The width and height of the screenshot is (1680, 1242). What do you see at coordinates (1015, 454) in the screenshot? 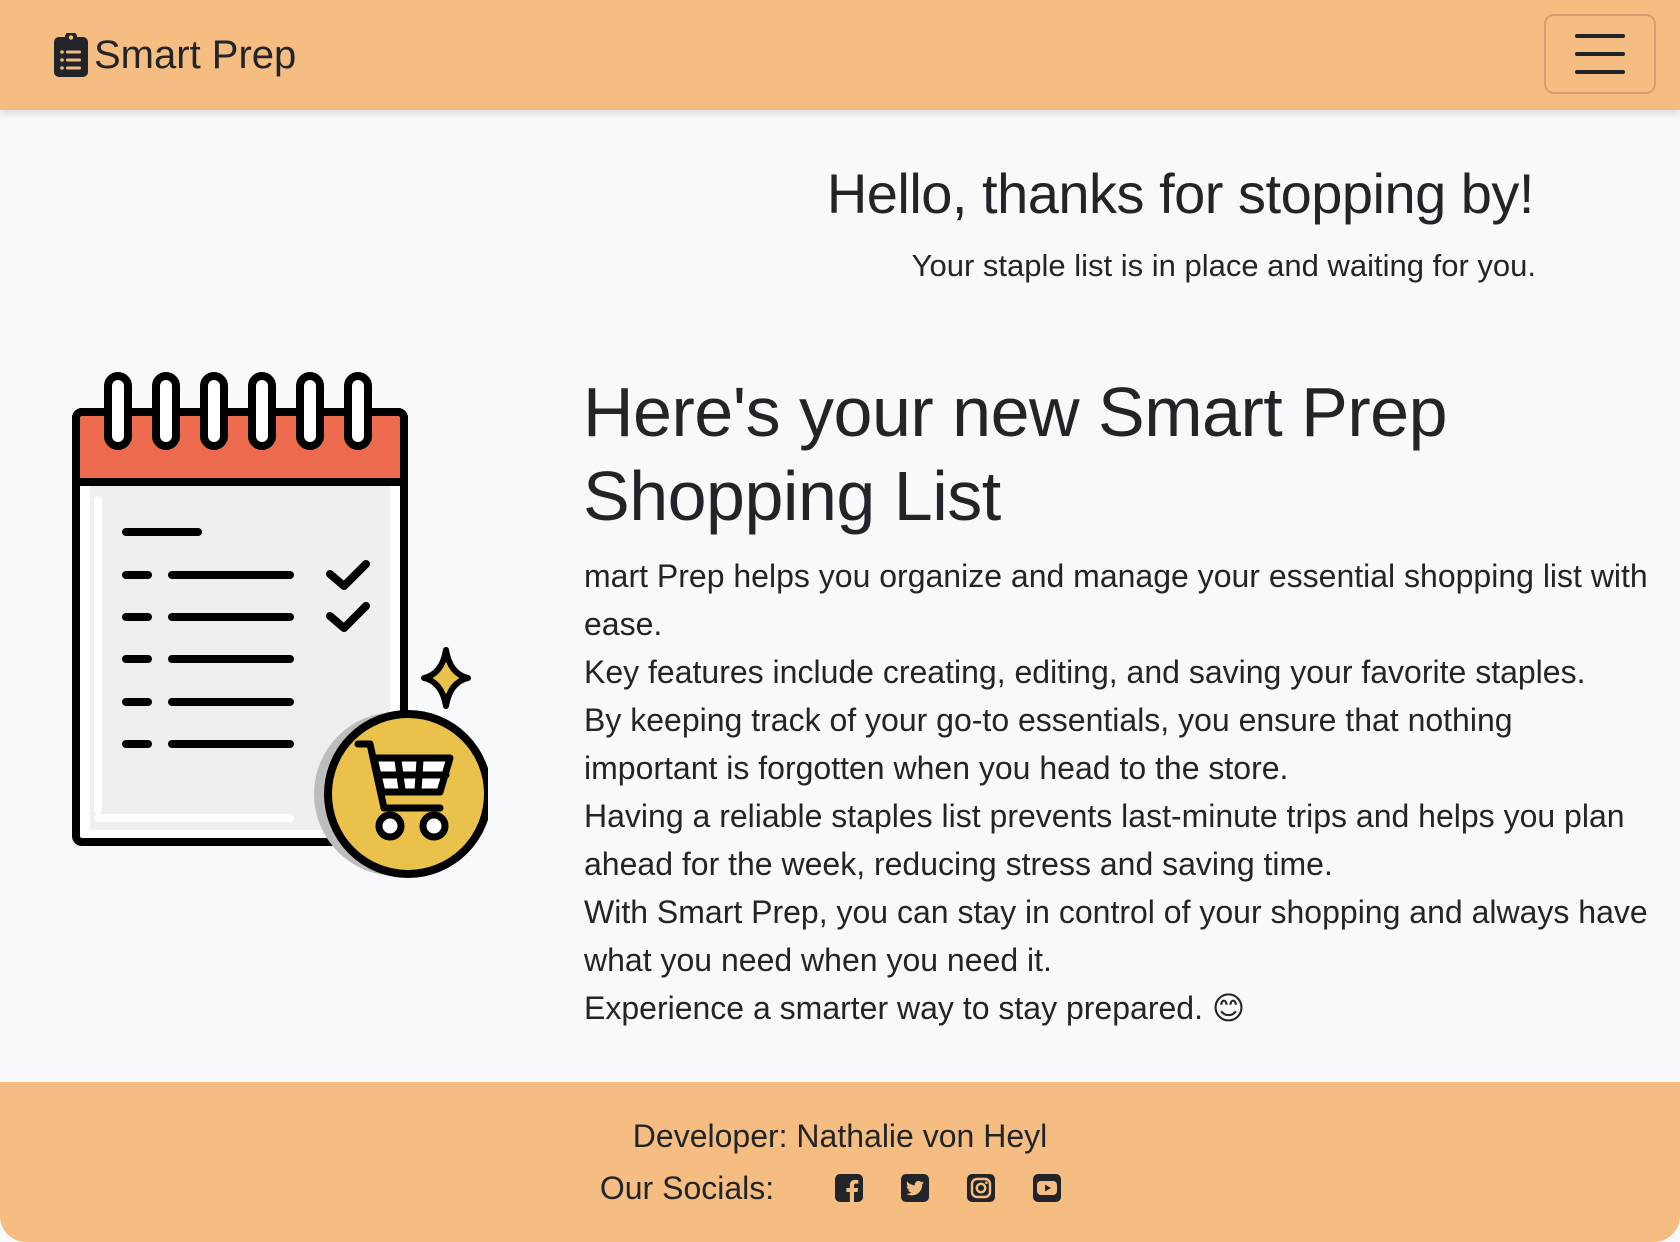
I see `shopping-list-heading: Here's your new Smart Prep Shopping List` at bounding box center [1015, 454].